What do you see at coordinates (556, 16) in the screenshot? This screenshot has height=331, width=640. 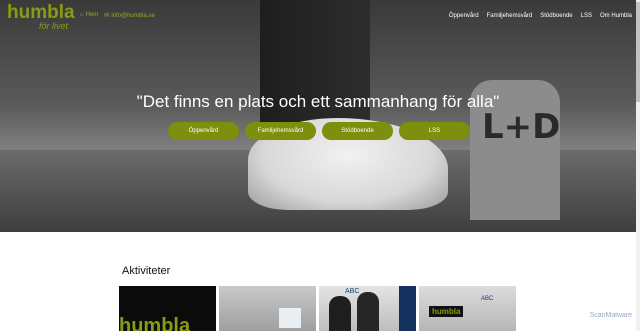 I see `nav-item-stodboende: Stödboende` at bounding box center [556, 16].